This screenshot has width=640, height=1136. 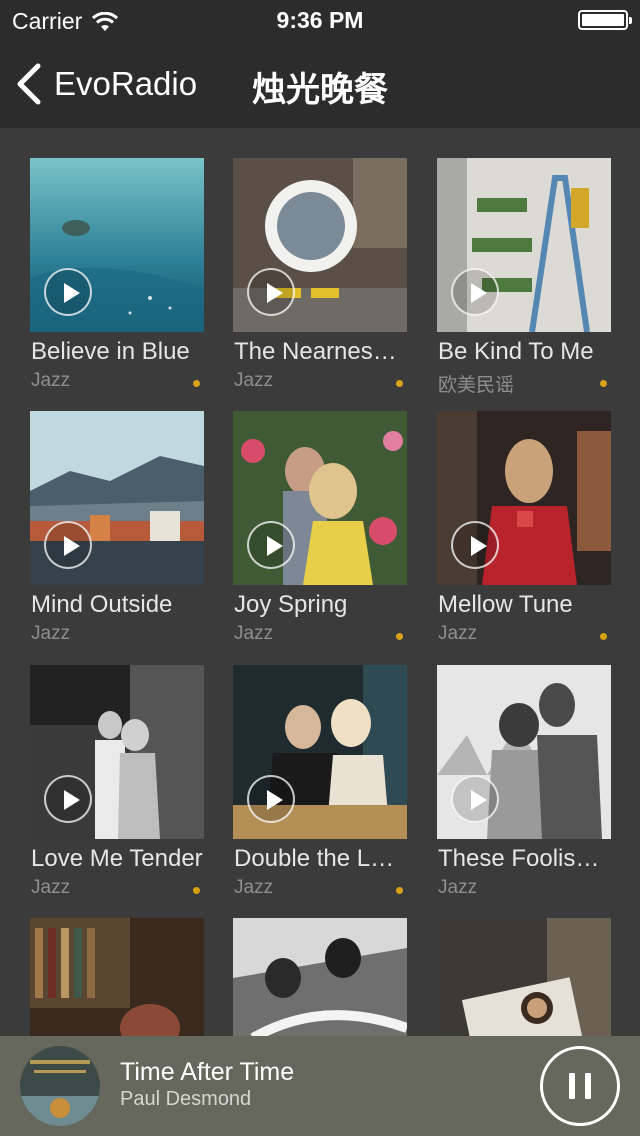 I want to click on battery-icon, so click(x=605, y=20).